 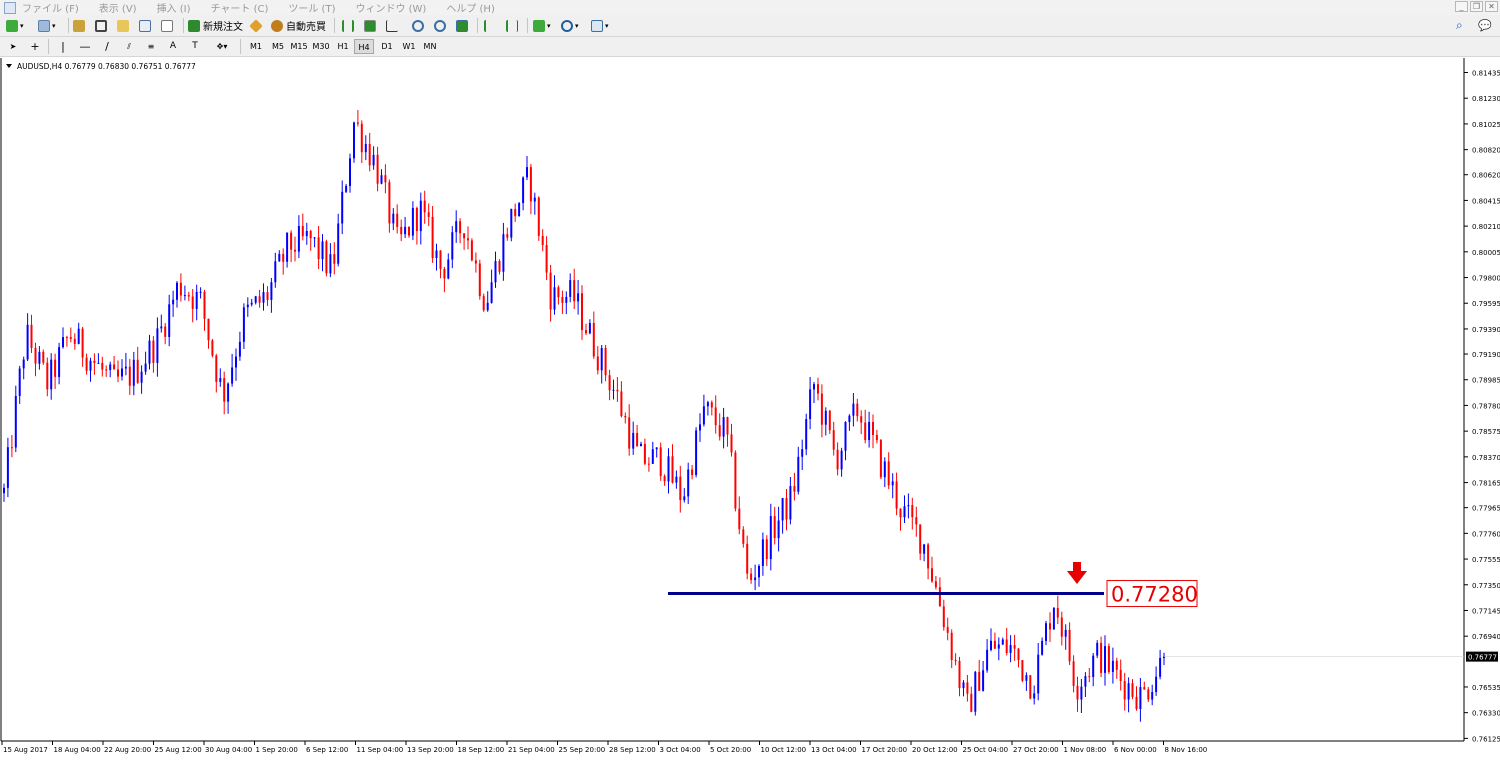 I want to click on new-order-button: 新規注文, so click(x=215, y=25).